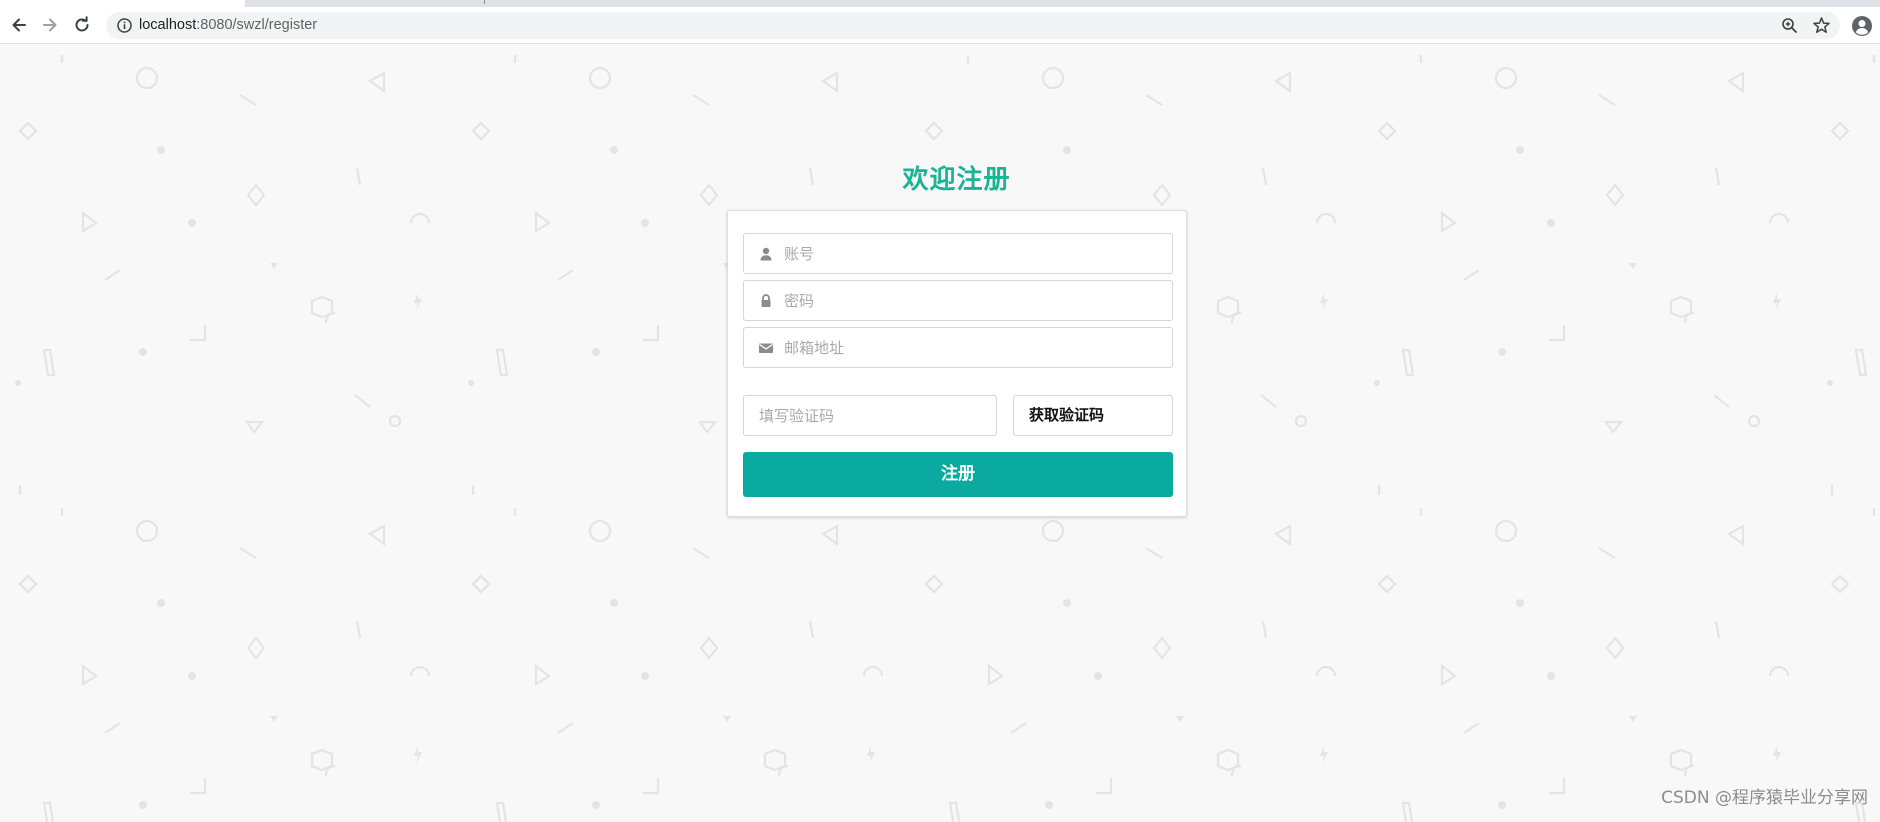 Image resolution: width=1880 pixels, height=822 pixels. I want to click on verification-code-field, so click(870, 415).